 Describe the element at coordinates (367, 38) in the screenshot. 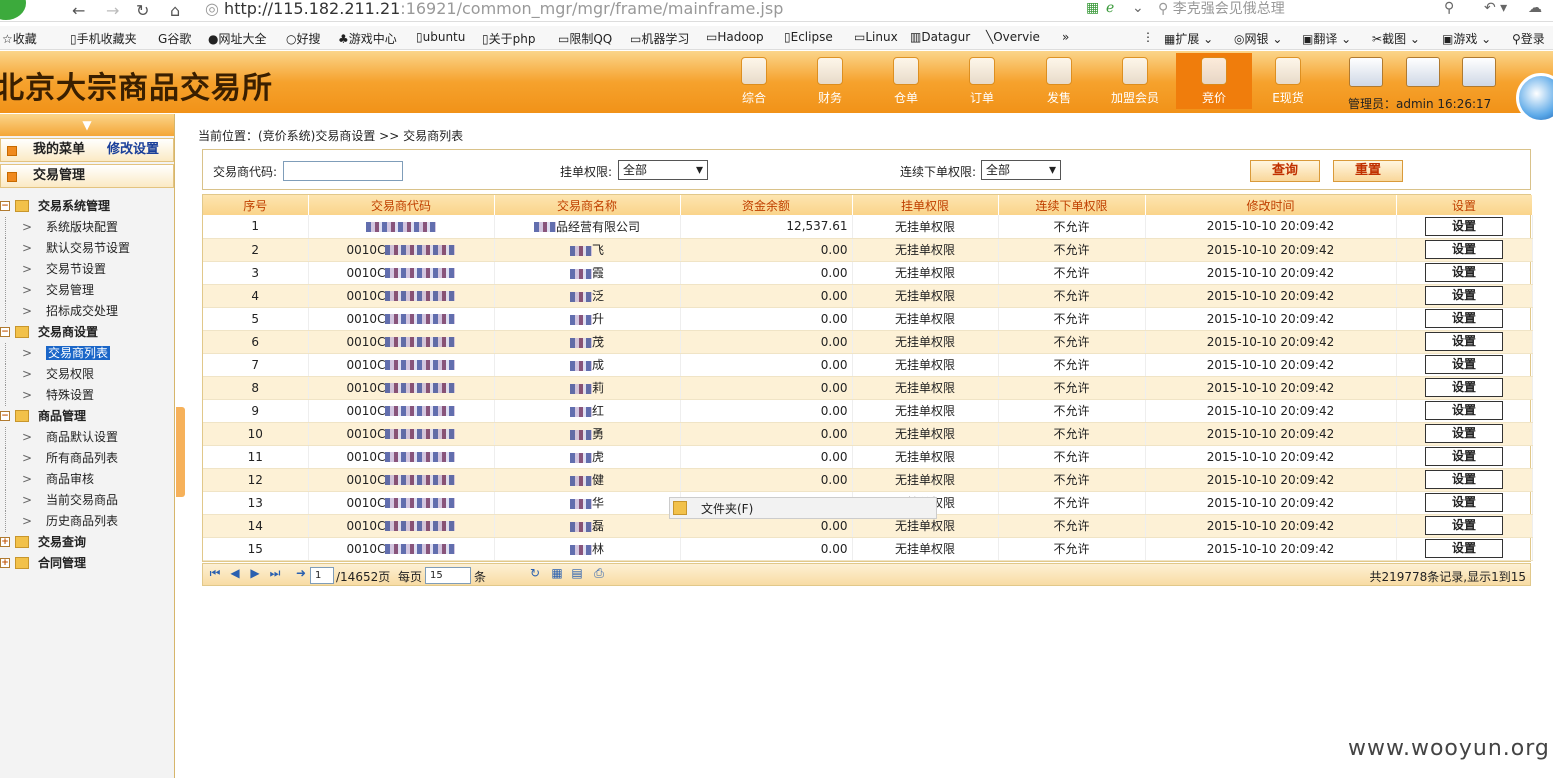

I see `bookmark-item: ♣游戏中心` at that location.